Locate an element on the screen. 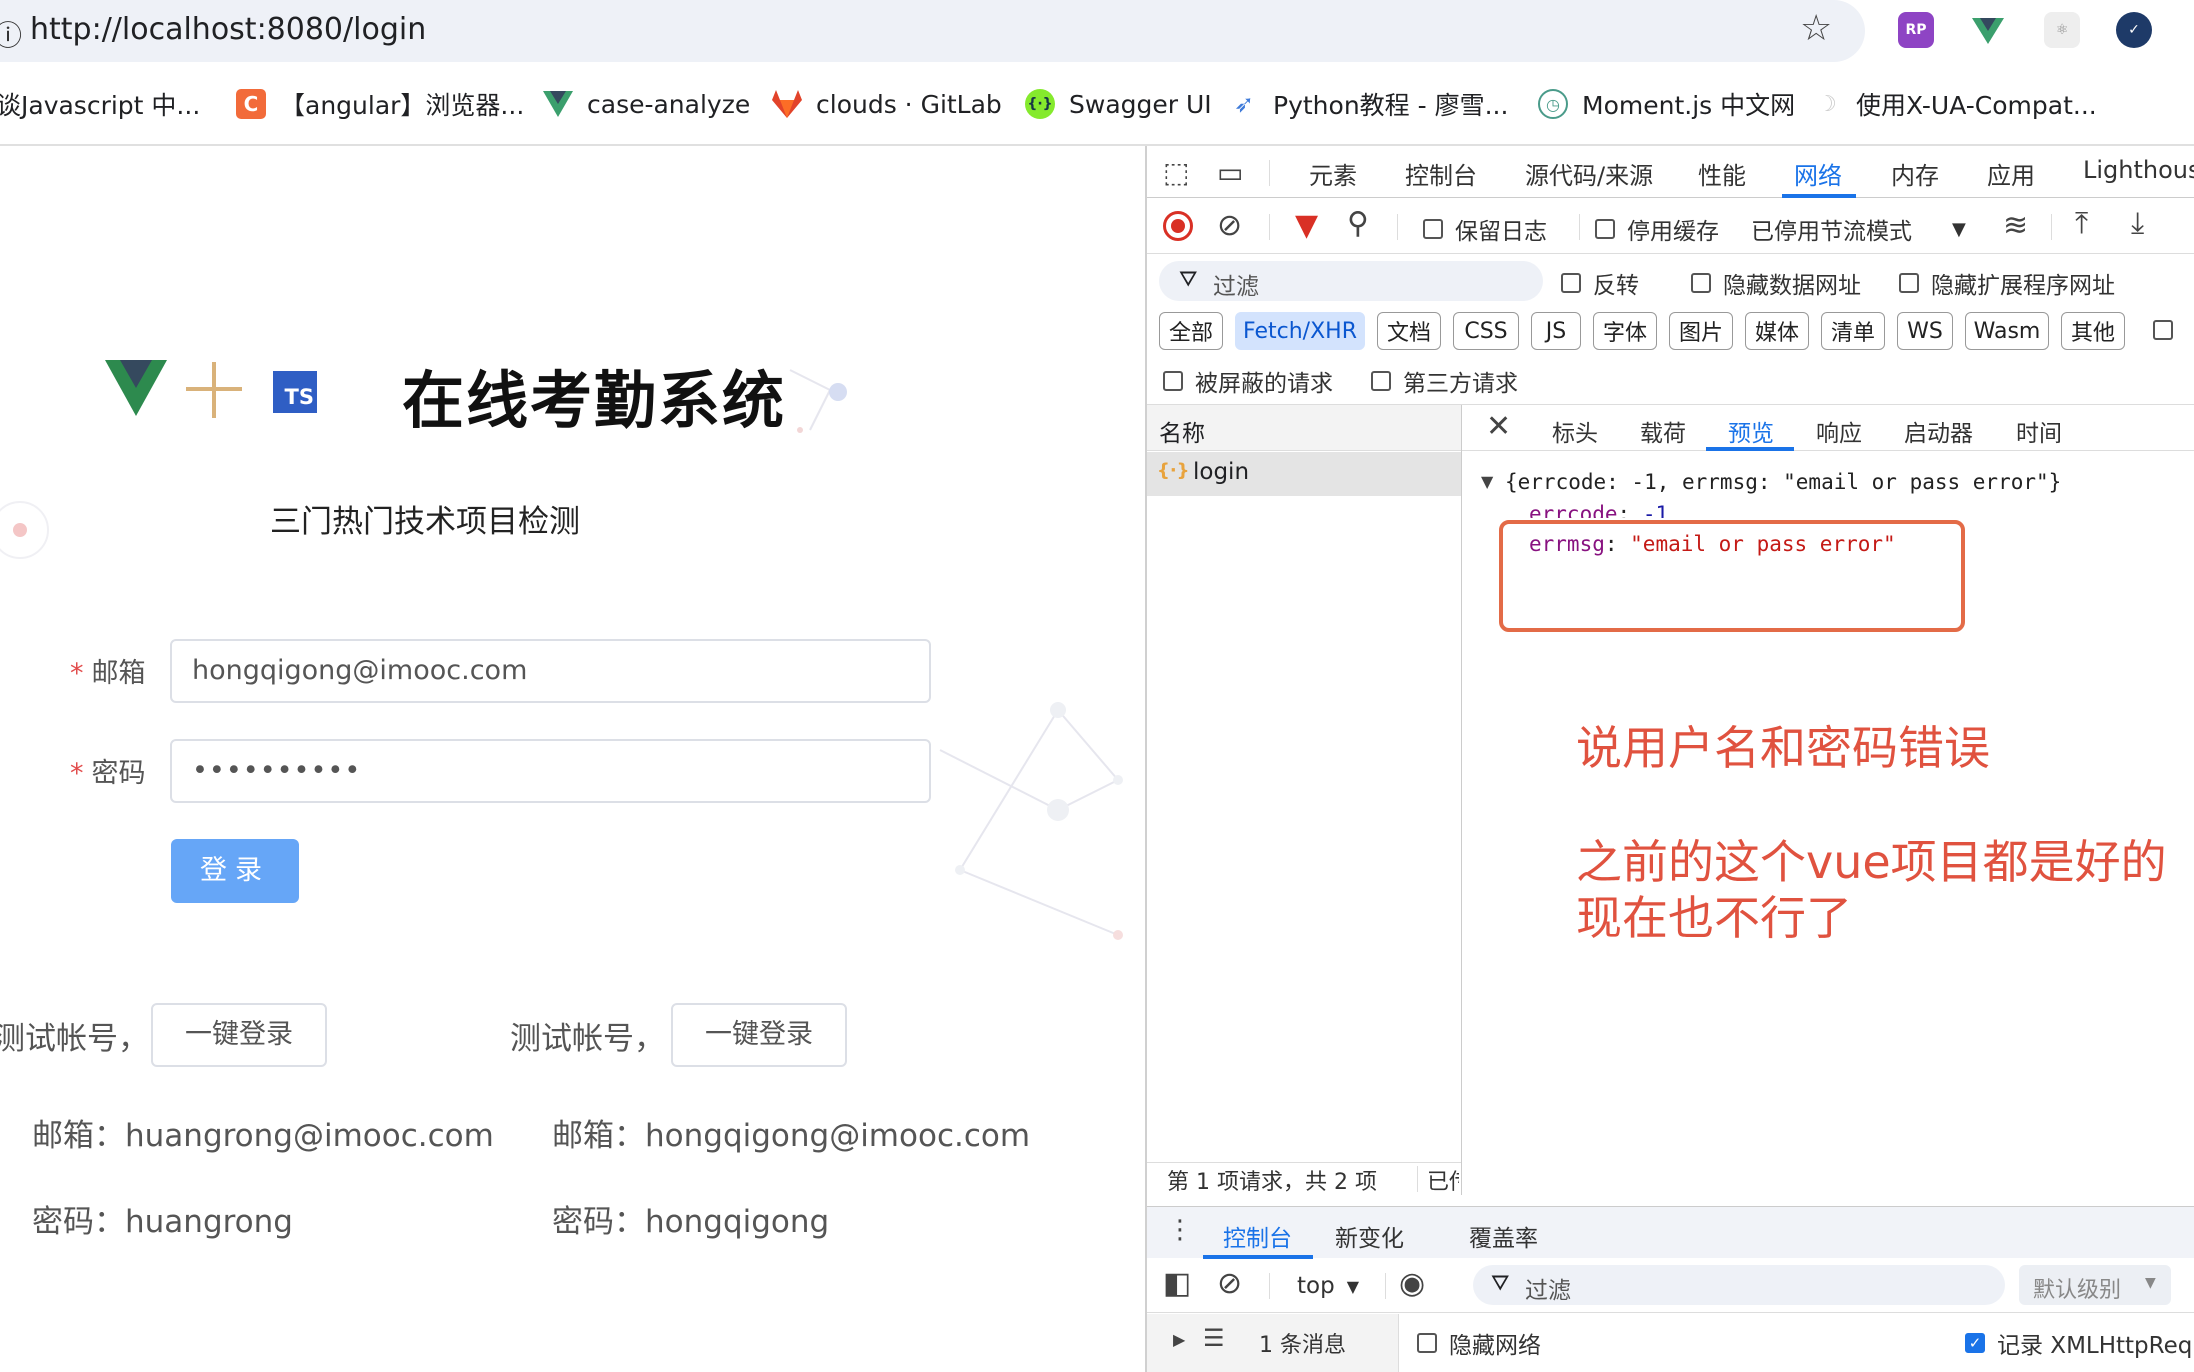  vue-logo-inner-icon is located at coordinates (136, 374).